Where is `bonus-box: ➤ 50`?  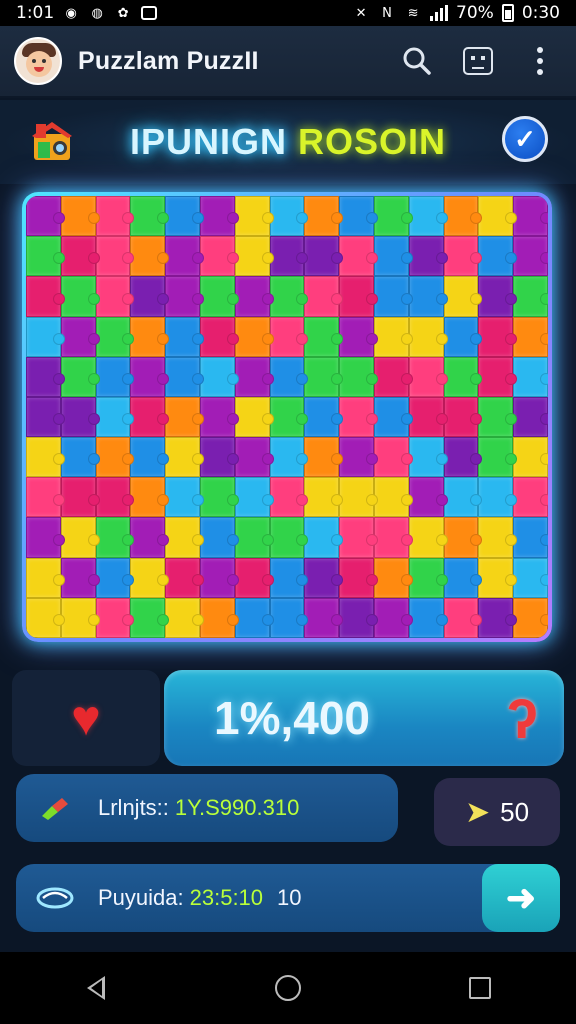
bonus-box: ➤ 50 is located at coordinates (497, 812).